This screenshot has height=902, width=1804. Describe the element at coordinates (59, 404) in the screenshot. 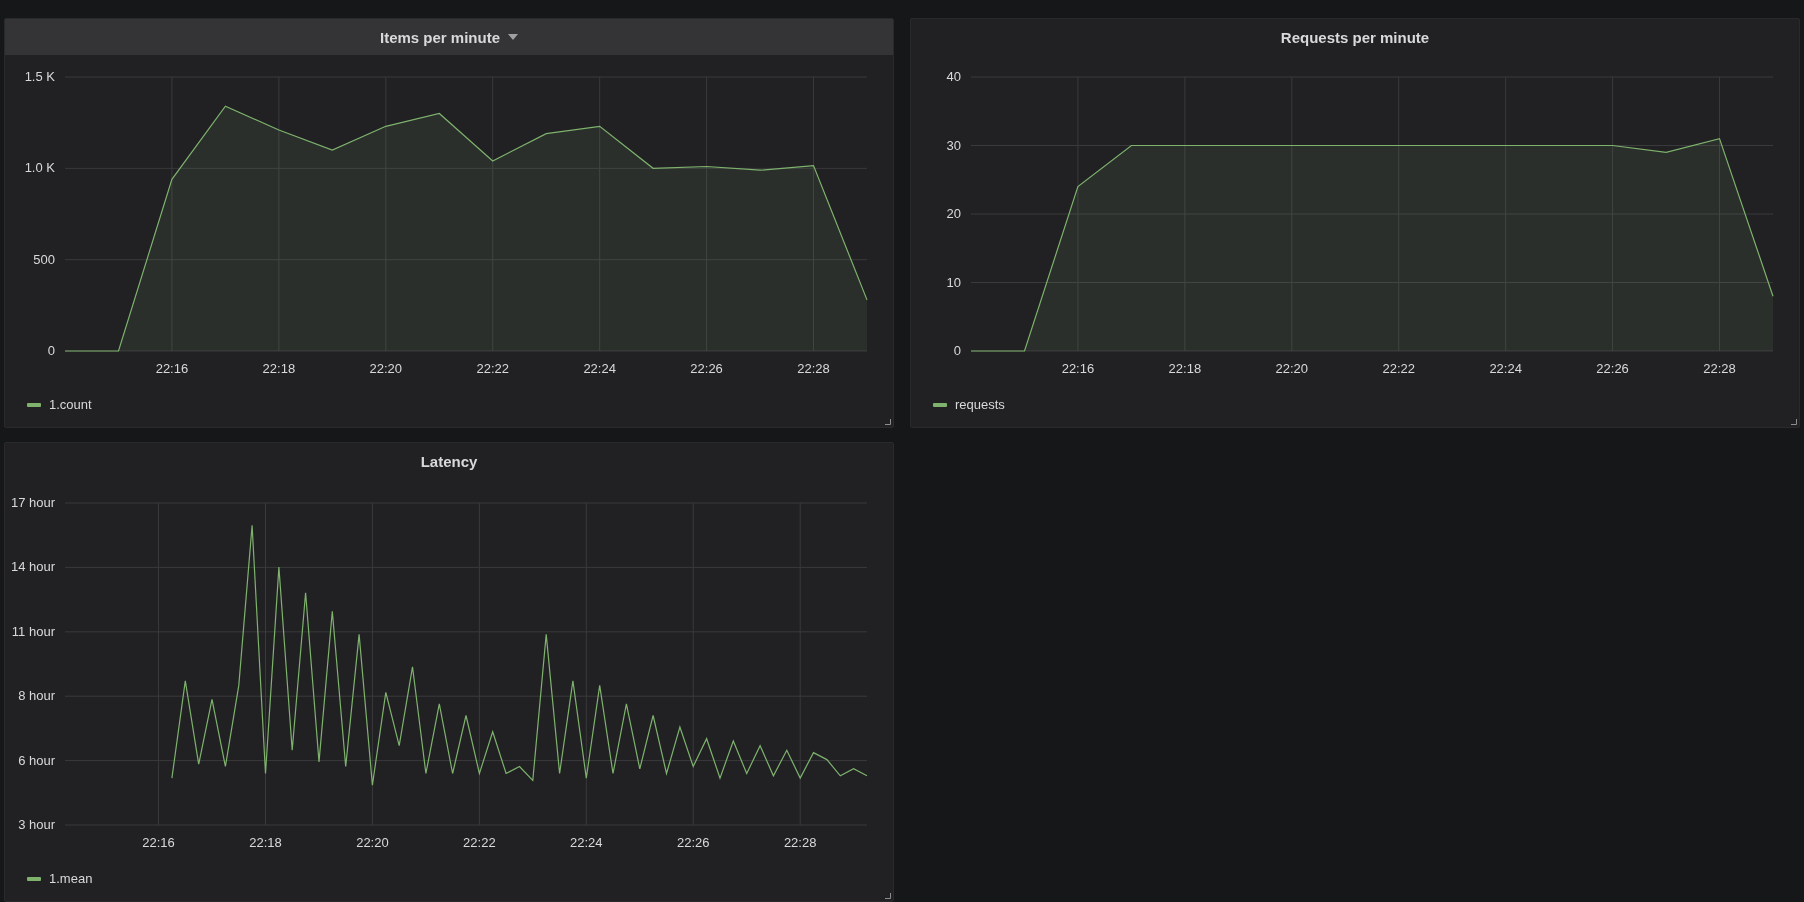

I see `legend-item: 1.count` at that location.